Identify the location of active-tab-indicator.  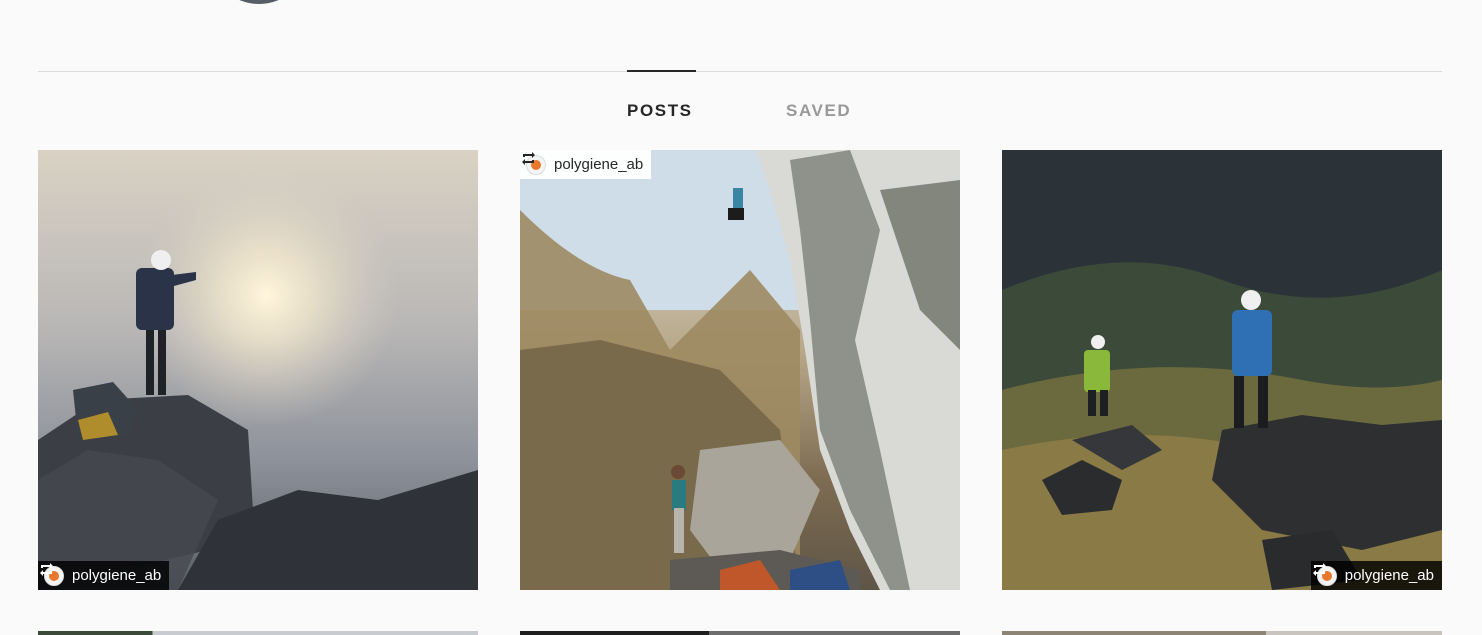
(661, 71).